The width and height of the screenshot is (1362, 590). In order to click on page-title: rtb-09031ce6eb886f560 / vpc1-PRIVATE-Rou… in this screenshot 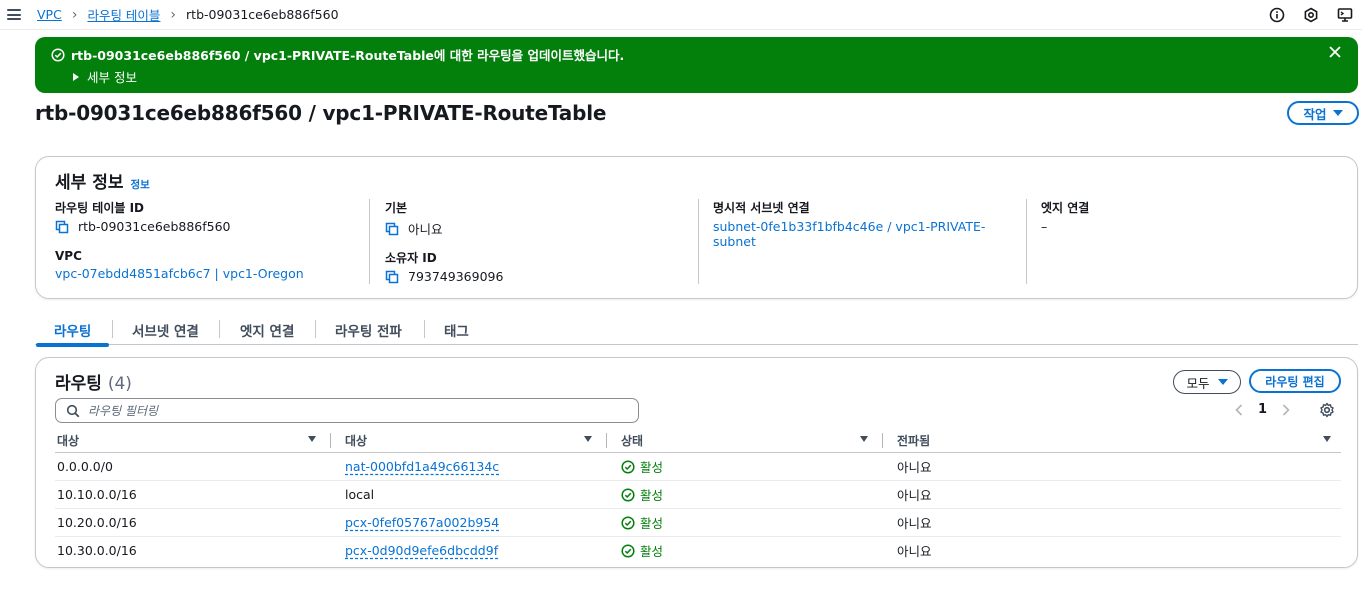, I will do `click(321, 113)`.